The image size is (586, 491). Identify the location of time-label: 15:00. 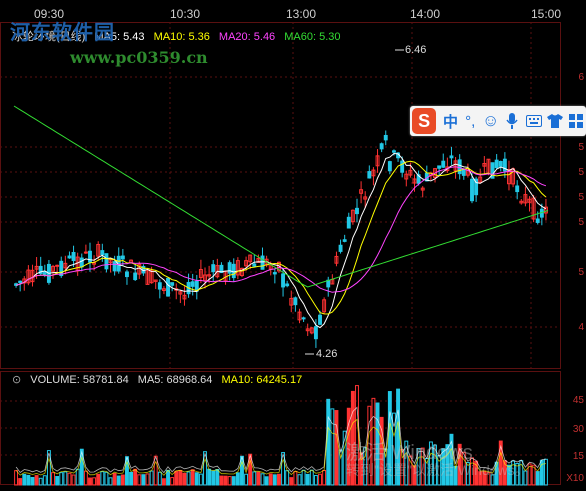
(546, 14).